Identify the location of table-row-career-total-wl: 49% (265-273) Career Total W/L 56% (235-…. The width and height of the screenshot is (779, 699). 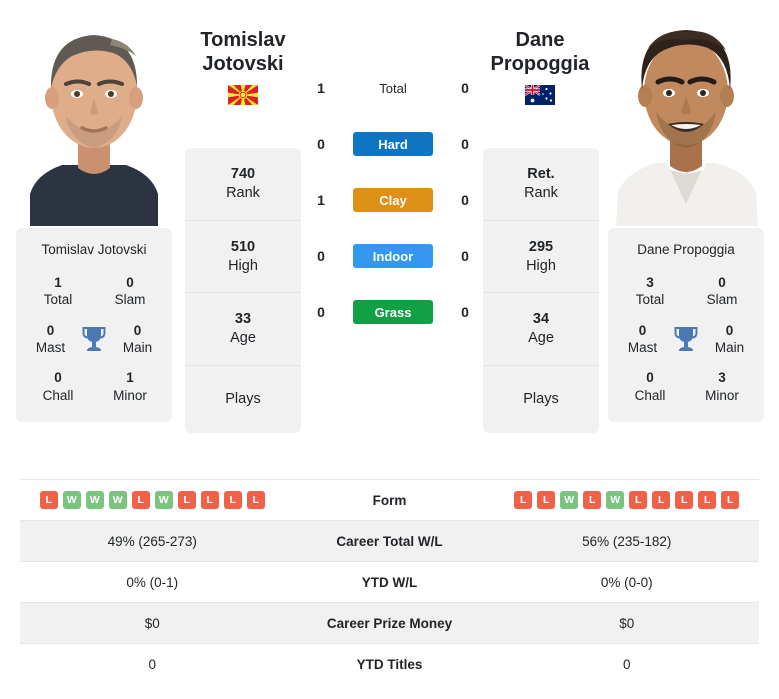
(389, 540).